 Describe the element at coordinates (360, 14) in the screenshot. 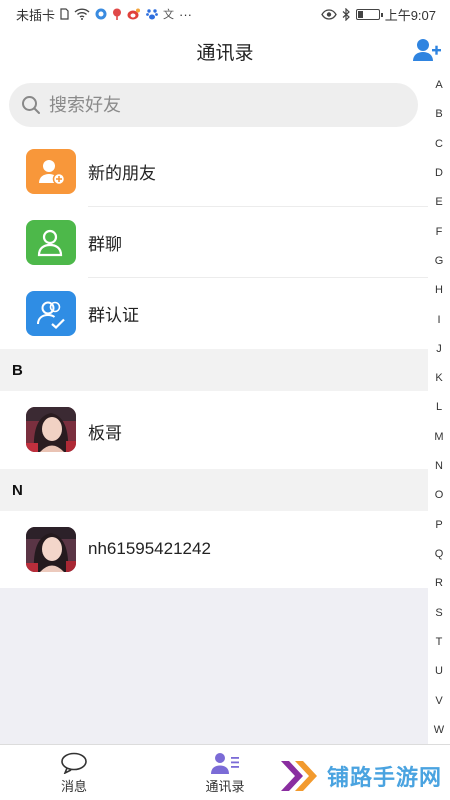

I see `battery-level` at that location.